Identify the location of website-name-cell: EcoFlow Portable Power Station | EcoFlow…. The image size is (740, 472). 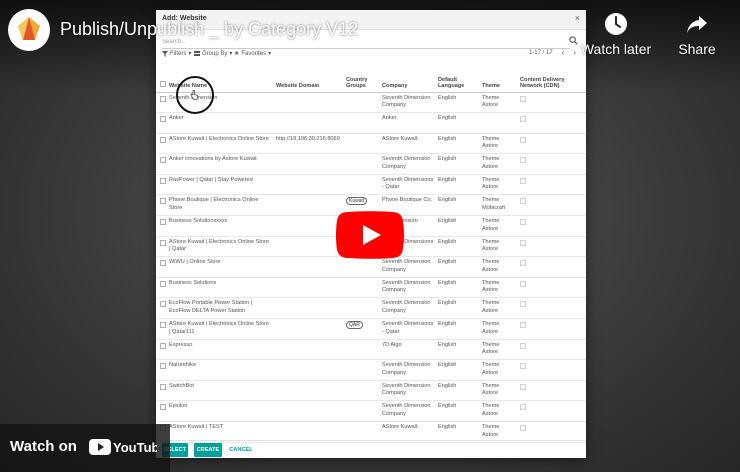
(220, 308).